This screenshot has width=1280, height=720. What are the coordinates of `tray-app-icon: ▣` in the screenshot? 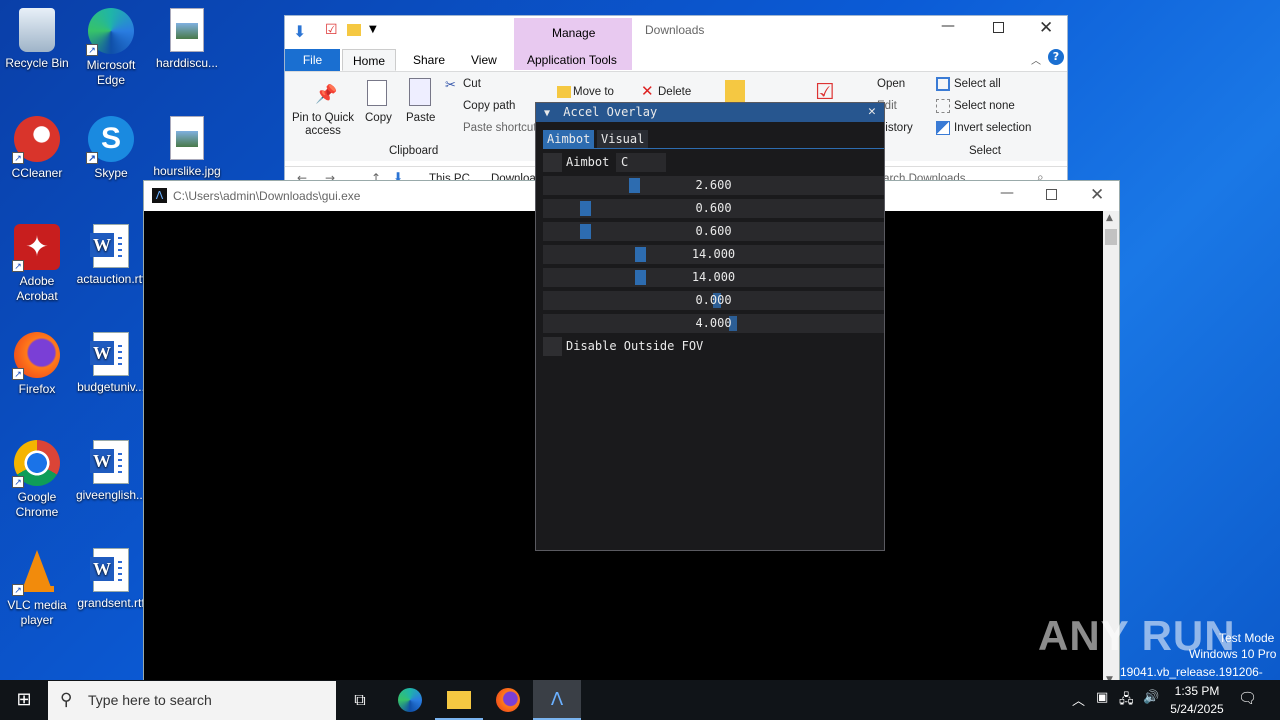 It's located at (1102, 697).